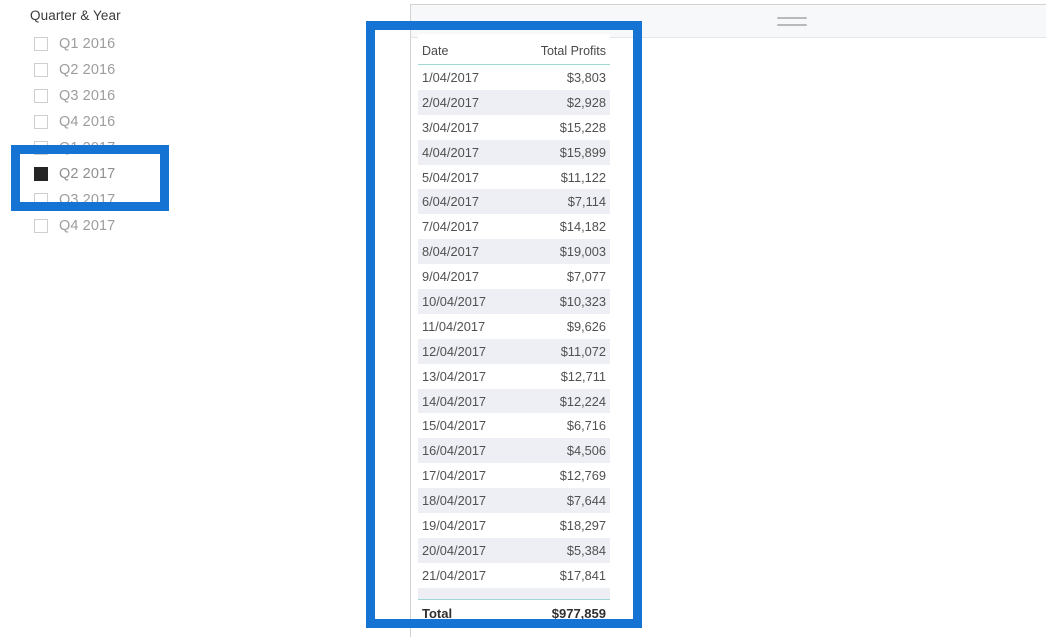 The image size is (1046, 637). What do you see at coordinates (180, 148) in the screenshot?
I see `slicer-item-q1-2017: Q1 2017` at bounding box center [180, 148].